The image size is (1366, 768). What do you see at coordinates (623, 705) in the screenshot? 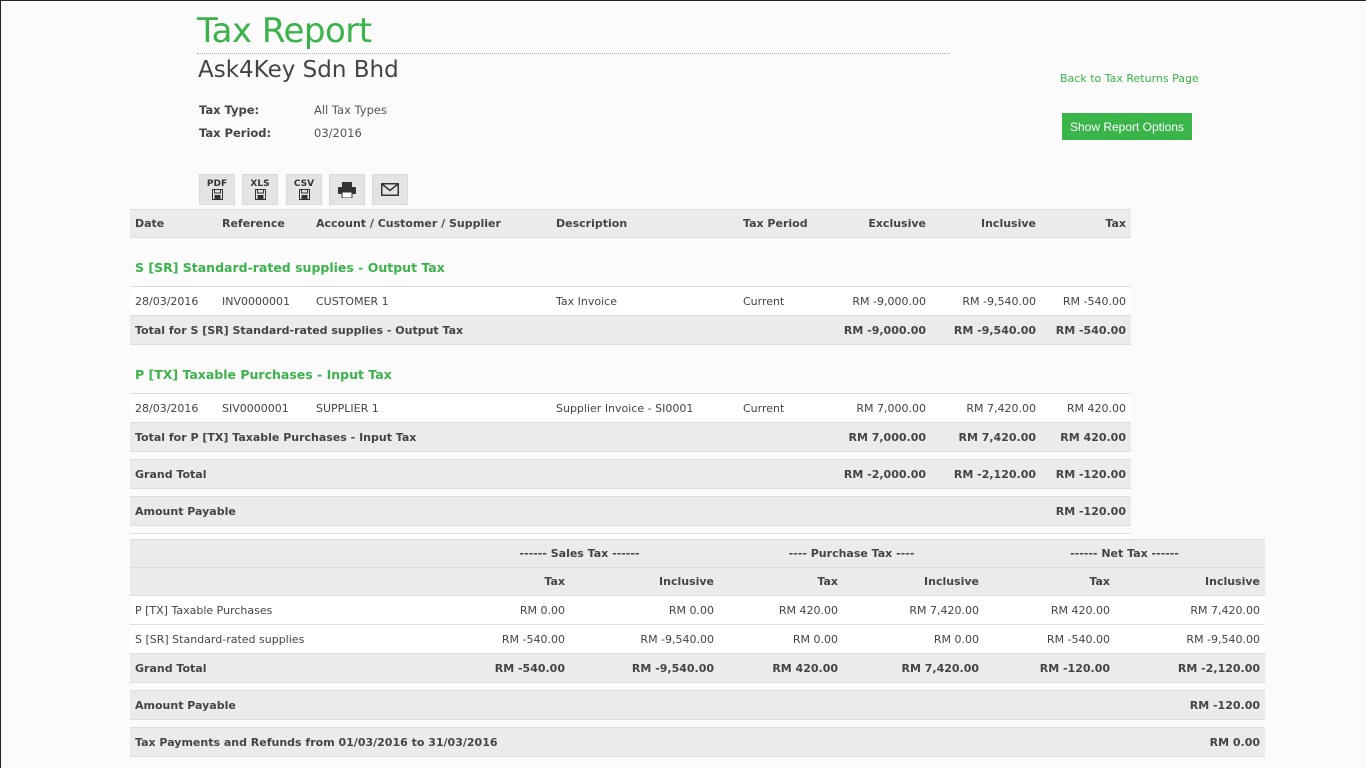
I see `summary-amount-payable-label: Amount Payable` at bounding box center [623, 705].